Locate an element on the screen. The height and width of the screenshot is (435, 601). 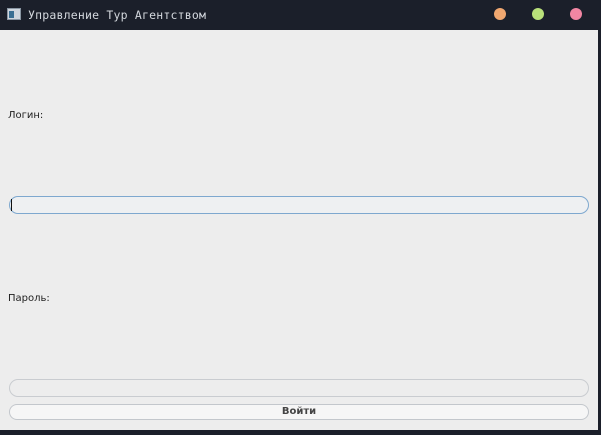
window-bottom-border is located at coordinates (300, 432).